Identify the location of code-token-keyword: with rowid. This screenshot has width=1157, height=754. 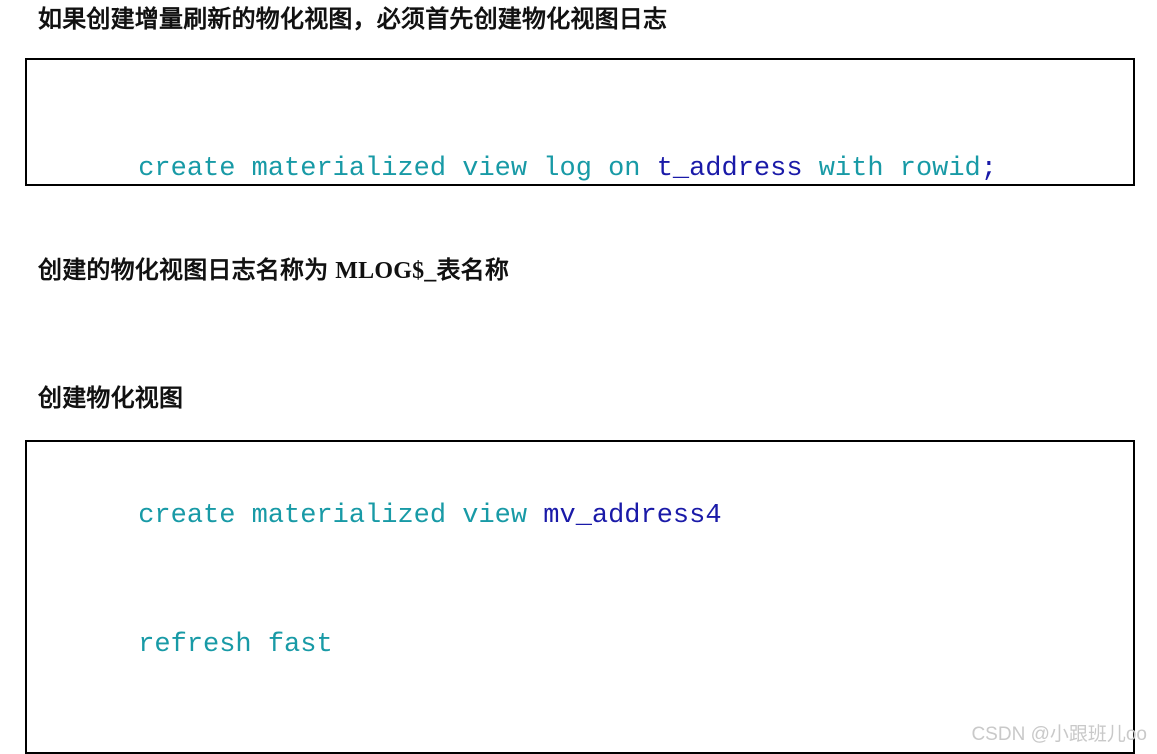
(891, 169).